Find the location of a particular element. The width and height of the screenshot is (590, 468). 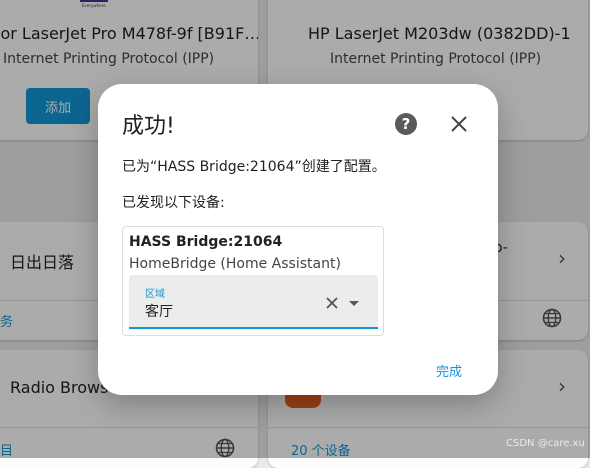

help-icon: ? is located at coordinates (406, 124).